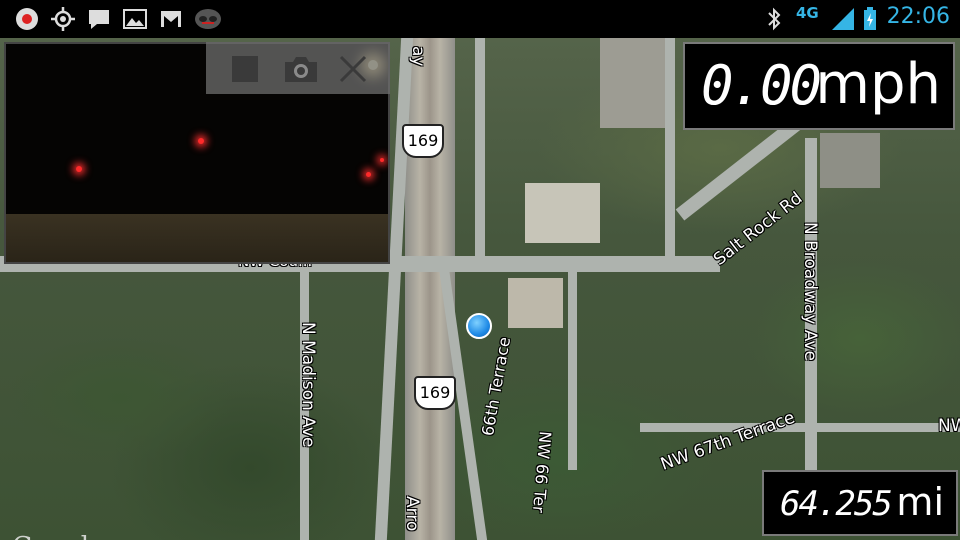  I want to click on right-road, so click(670, 150).